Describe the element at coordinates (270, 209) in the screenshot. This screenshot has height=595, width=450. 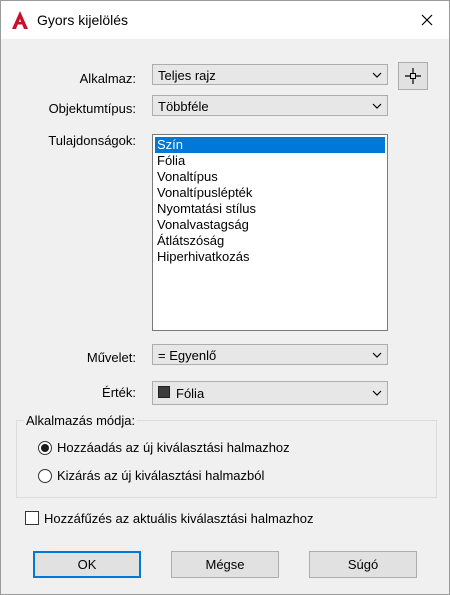
I see `properties-item-plot-style: Nyomtatási stílus` at that location.